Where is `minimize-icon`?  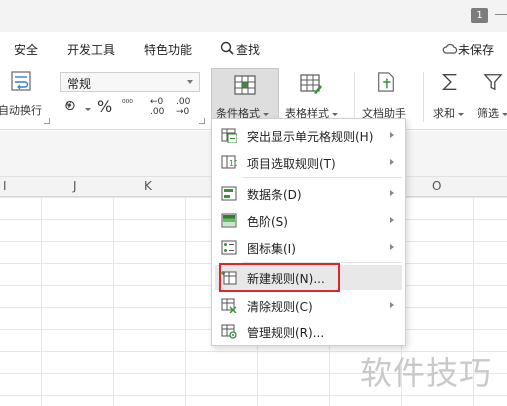
minimize-icon is located at coordinates (501, 14).